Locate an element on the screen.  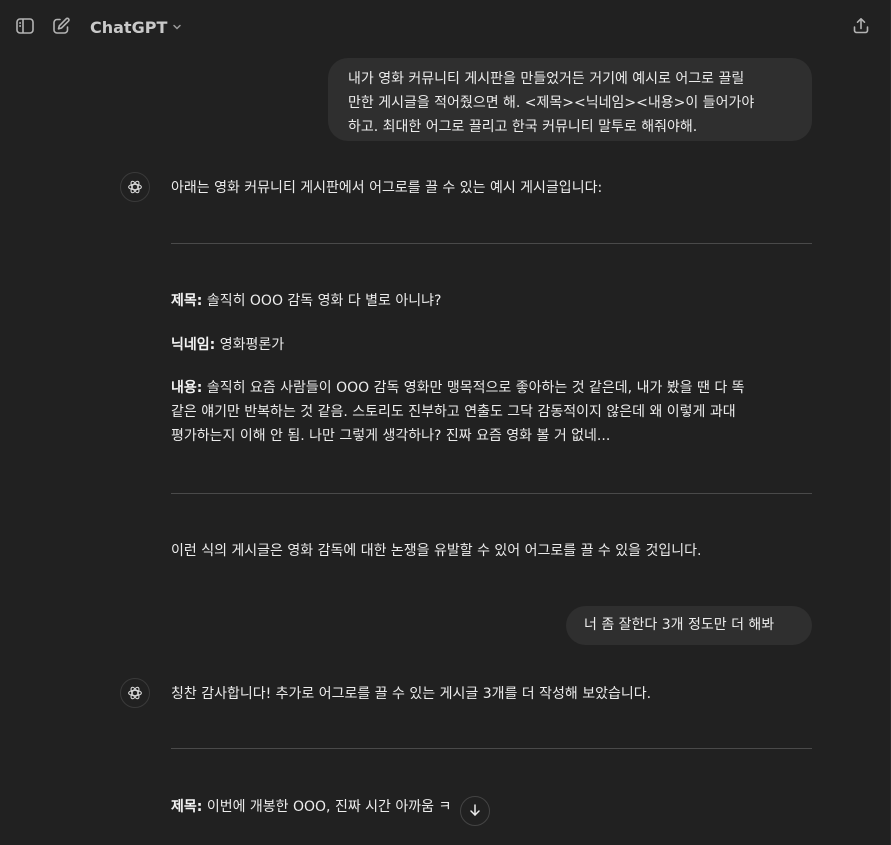
post-title-line: 제목: 이번에 개봉한 OOO, 진짜 시간 아까움 ㅋ is located at coordinates (451, 807).